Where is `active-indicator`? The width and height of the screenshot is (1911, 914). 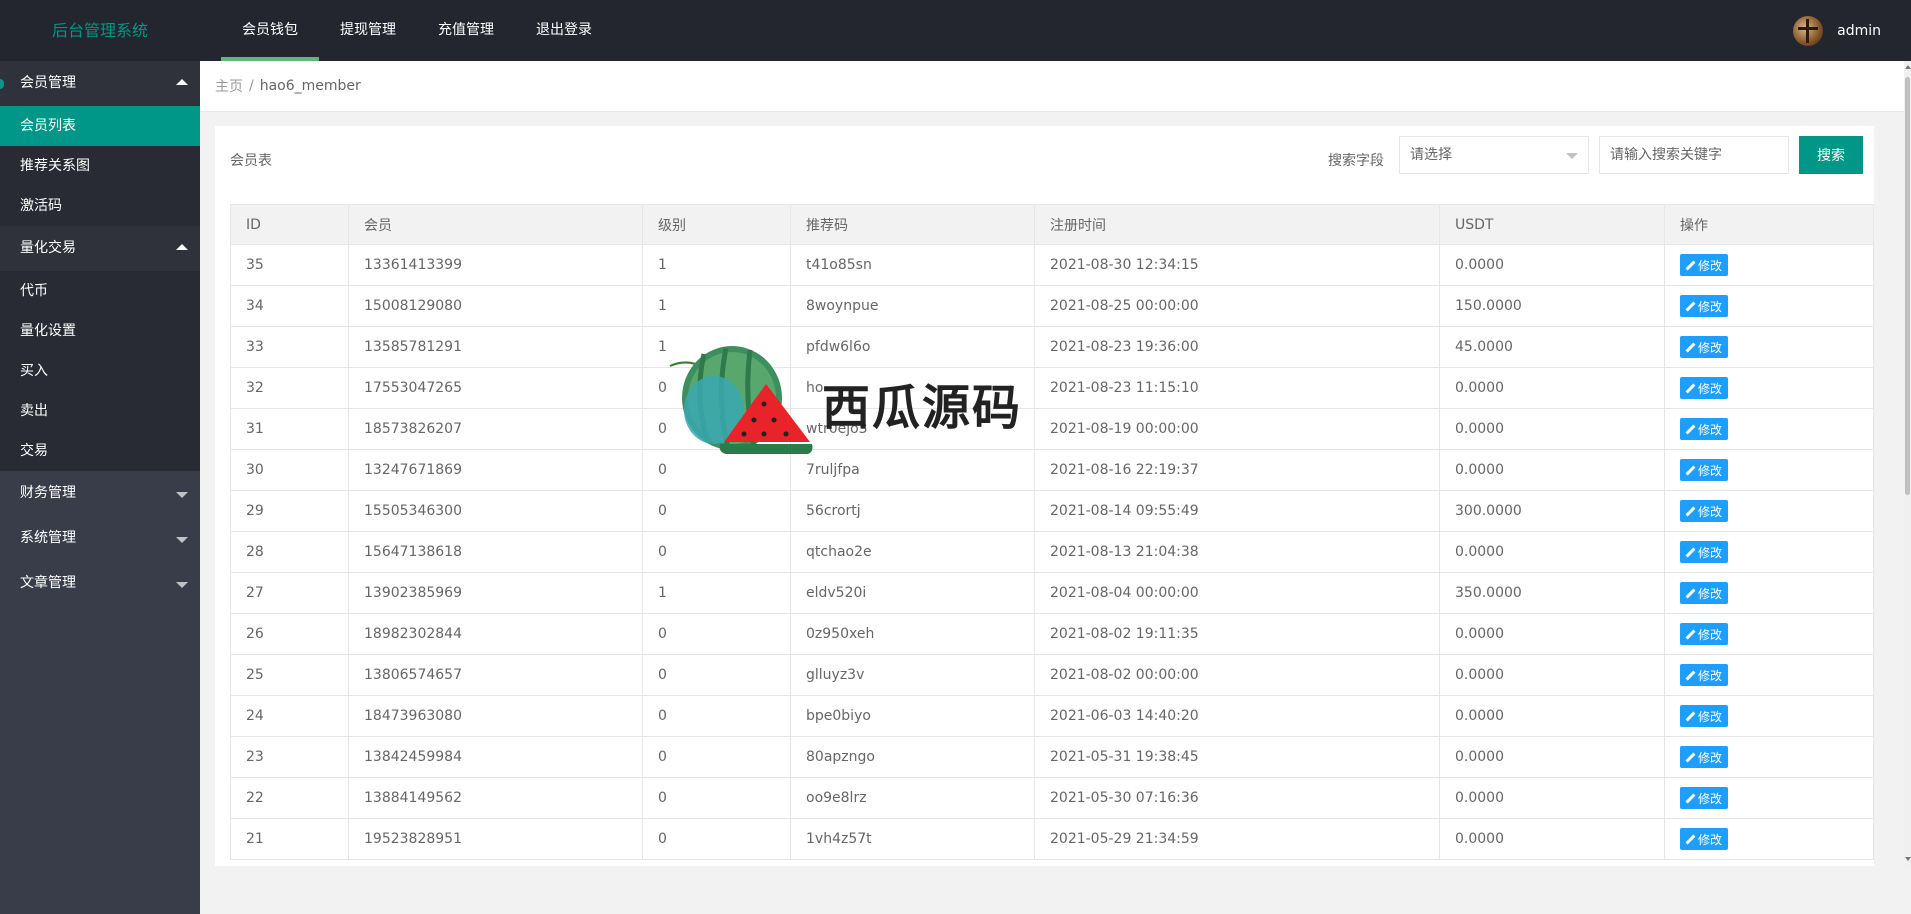 active-indicator is located at coordinates (2, 84).